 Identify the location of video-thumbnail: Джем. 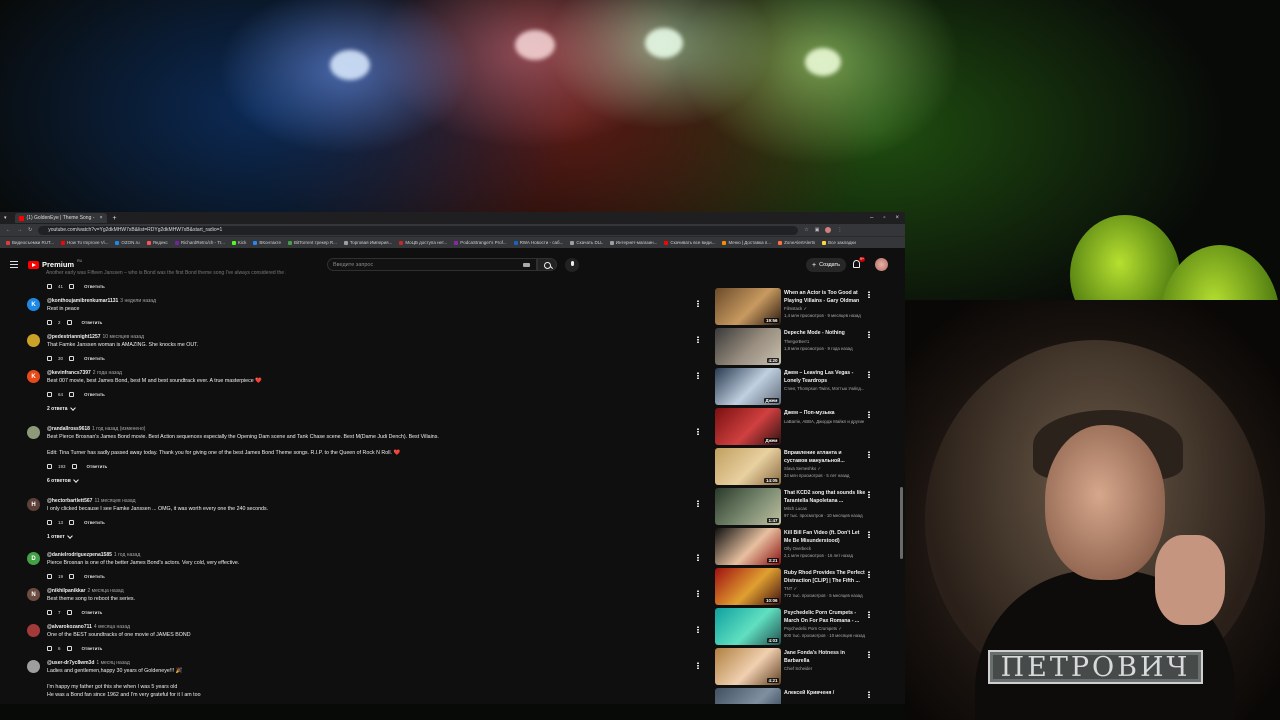
(748, 426).